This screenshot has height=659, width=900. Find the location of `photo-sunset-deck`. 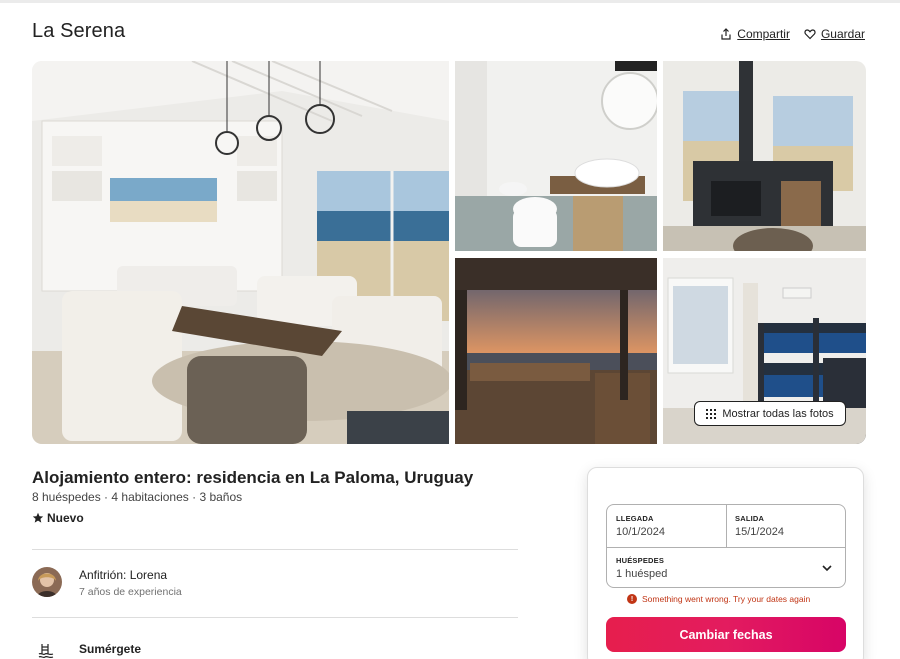

photo-sunset-deck is located at coordinates (556, 351).